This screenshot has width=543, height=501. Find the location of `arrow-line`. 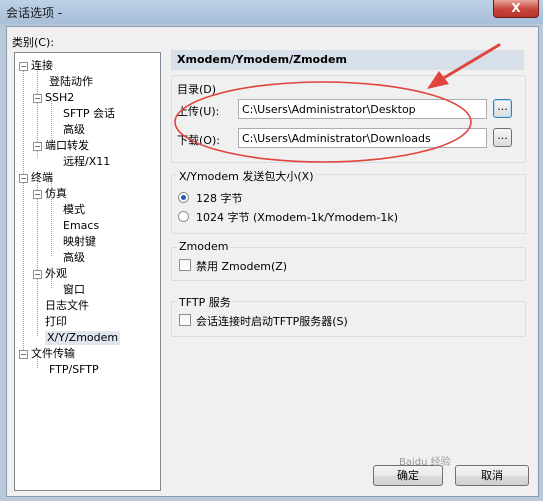

arrow-line is located at coordinates (470, 62).